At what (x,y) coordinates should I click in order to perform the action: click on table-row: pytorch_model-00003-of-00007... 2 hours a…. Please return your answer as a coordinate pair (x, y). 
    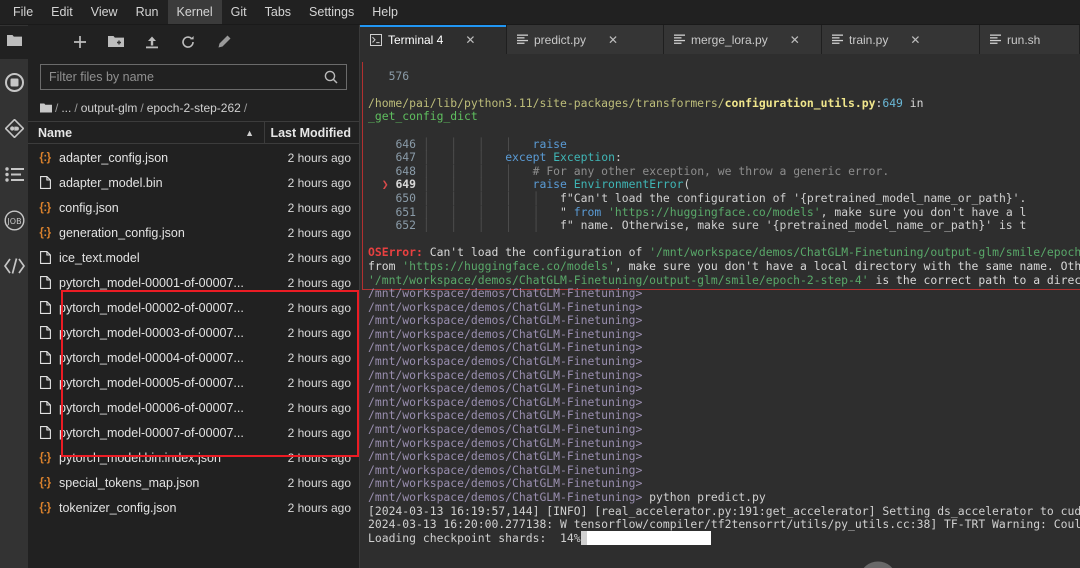
    Looking at the image, I should click on (193, 332).